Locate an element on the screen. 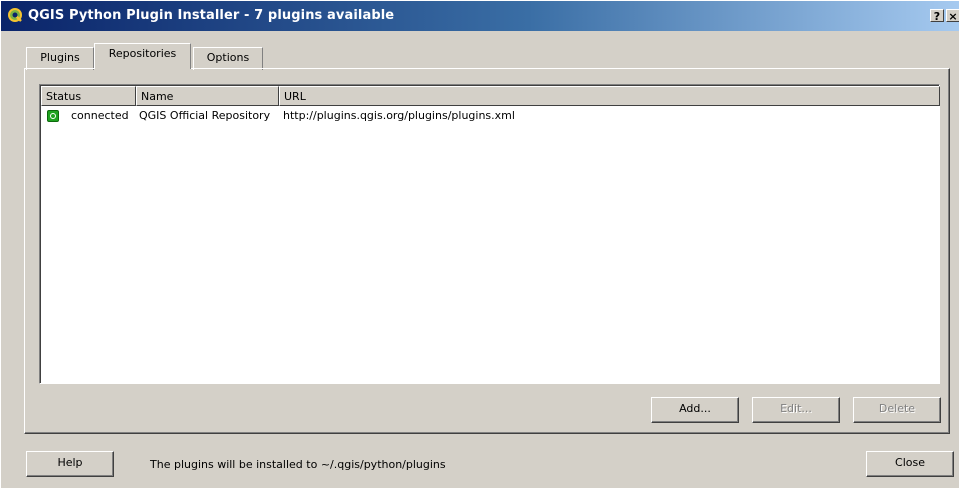 The image size is (959, 488). help-button: Help is located at coordinates (70, 464).